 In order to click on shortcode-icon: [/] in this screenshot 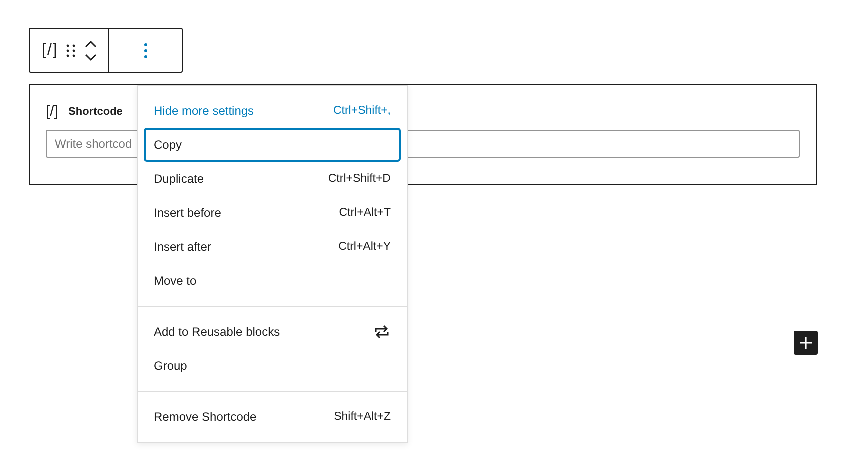, I will do `click(52, 111)`.